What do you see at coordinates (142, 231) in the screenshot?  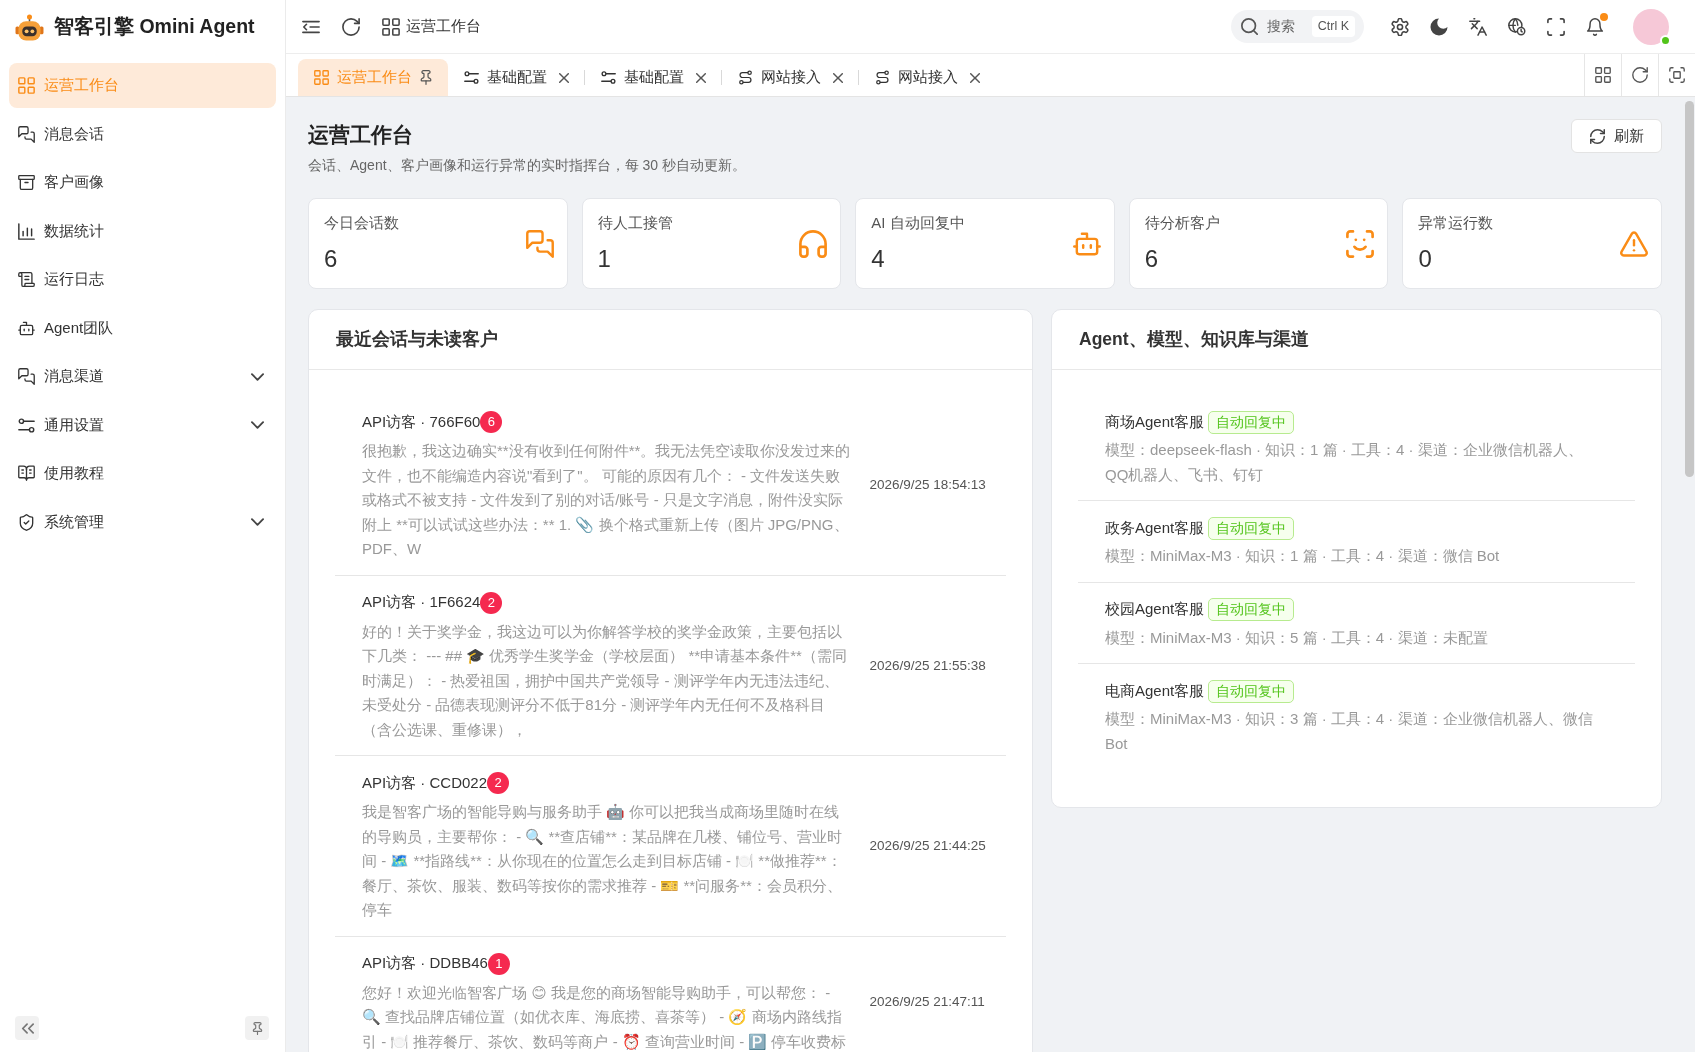 I see `sidebar-item: 数据统计` at bounding box center [142, 231].